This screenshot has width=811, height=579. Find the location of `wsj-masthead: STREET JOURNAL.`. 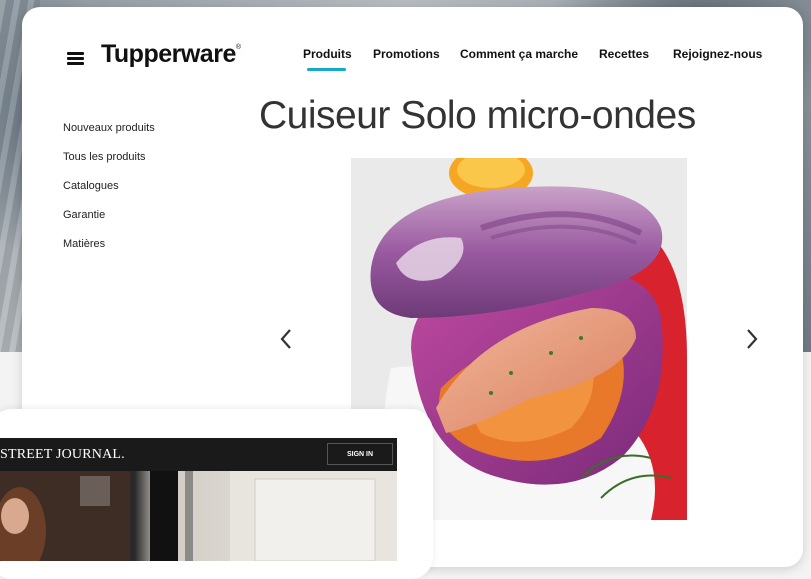

wsj-masthead: STREET JOURNAL. is located at coordinates (62, 454).